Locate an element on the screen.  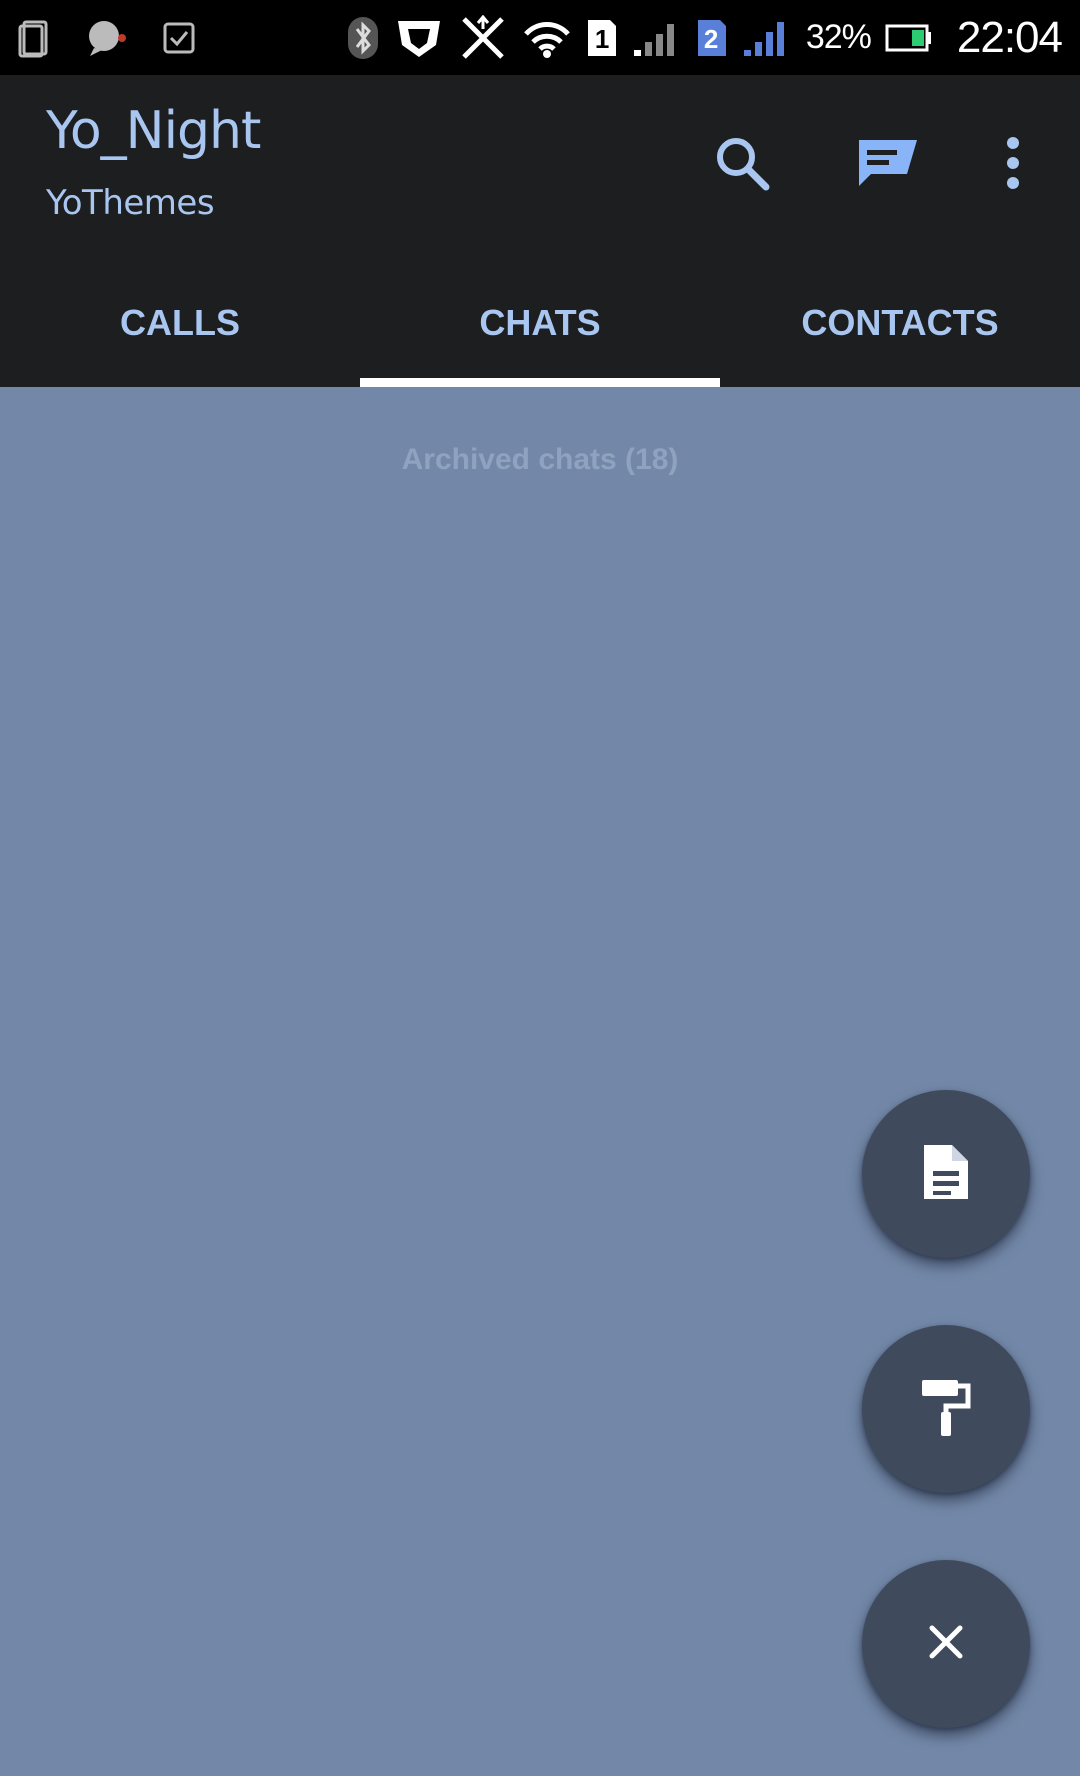
battery-percent: 32% is located at coordinates (838, 37).